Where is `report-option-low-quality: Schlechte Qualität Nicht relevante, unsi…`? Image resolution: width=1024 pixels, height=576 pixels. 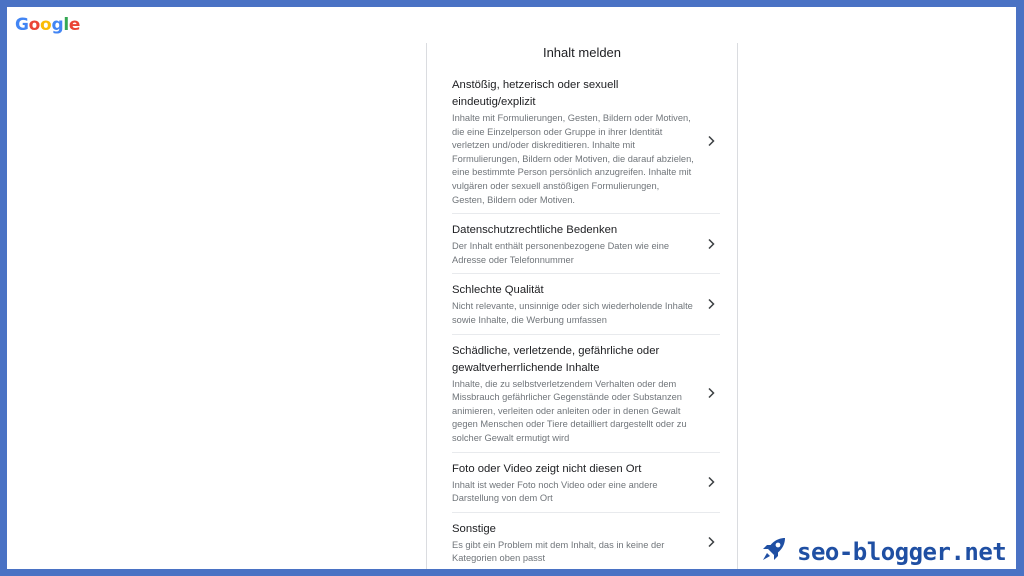 report-option-low-quality: Schlechte Qualität Nicht relevante, unsi… is located at coordinates (586, 304).